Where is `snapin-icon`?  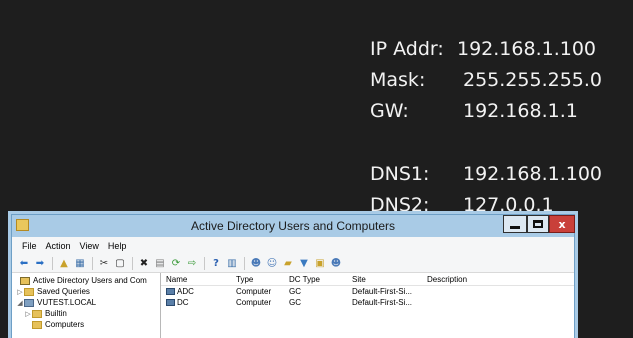
snapin-icon is located at coordinates (25, 280).